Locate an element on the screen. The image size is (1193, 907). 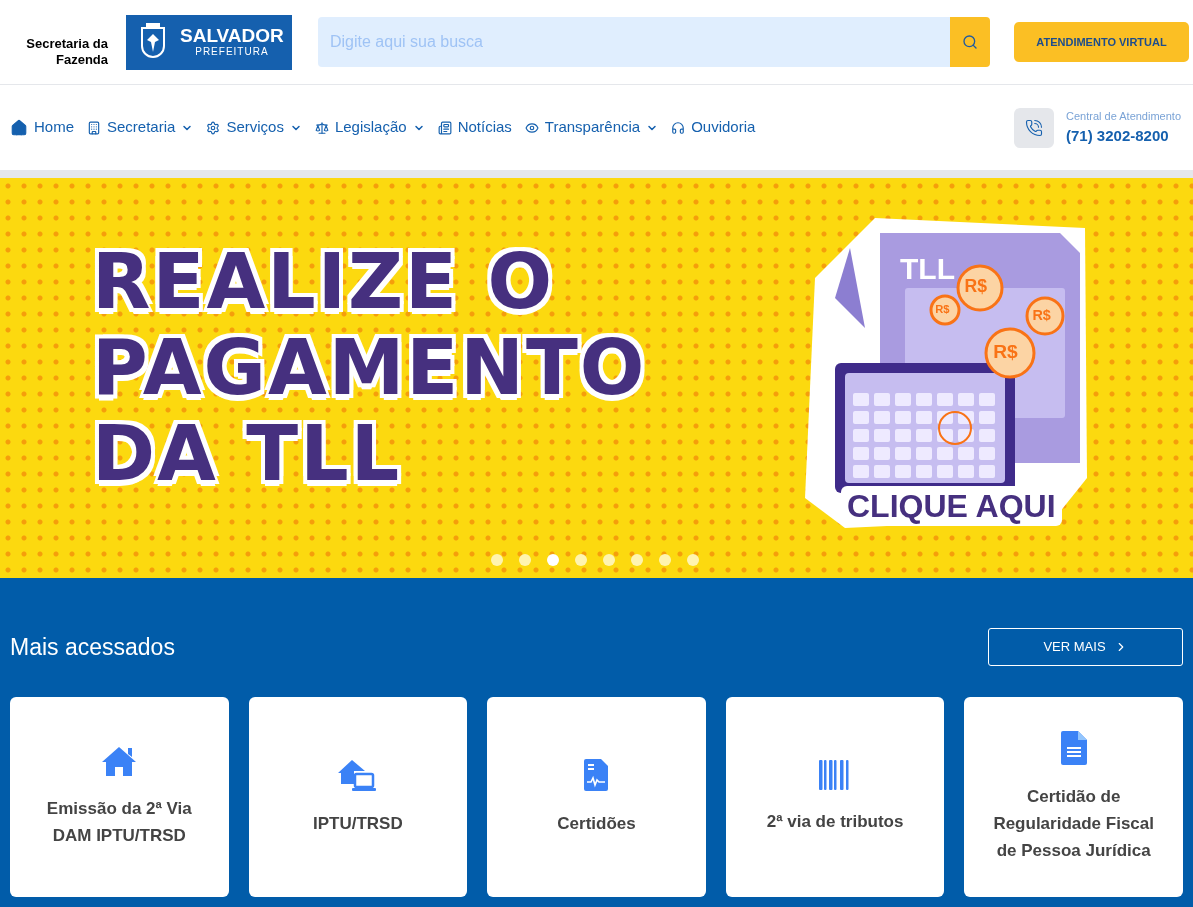
search-icon is located at coordinates (970, 42).